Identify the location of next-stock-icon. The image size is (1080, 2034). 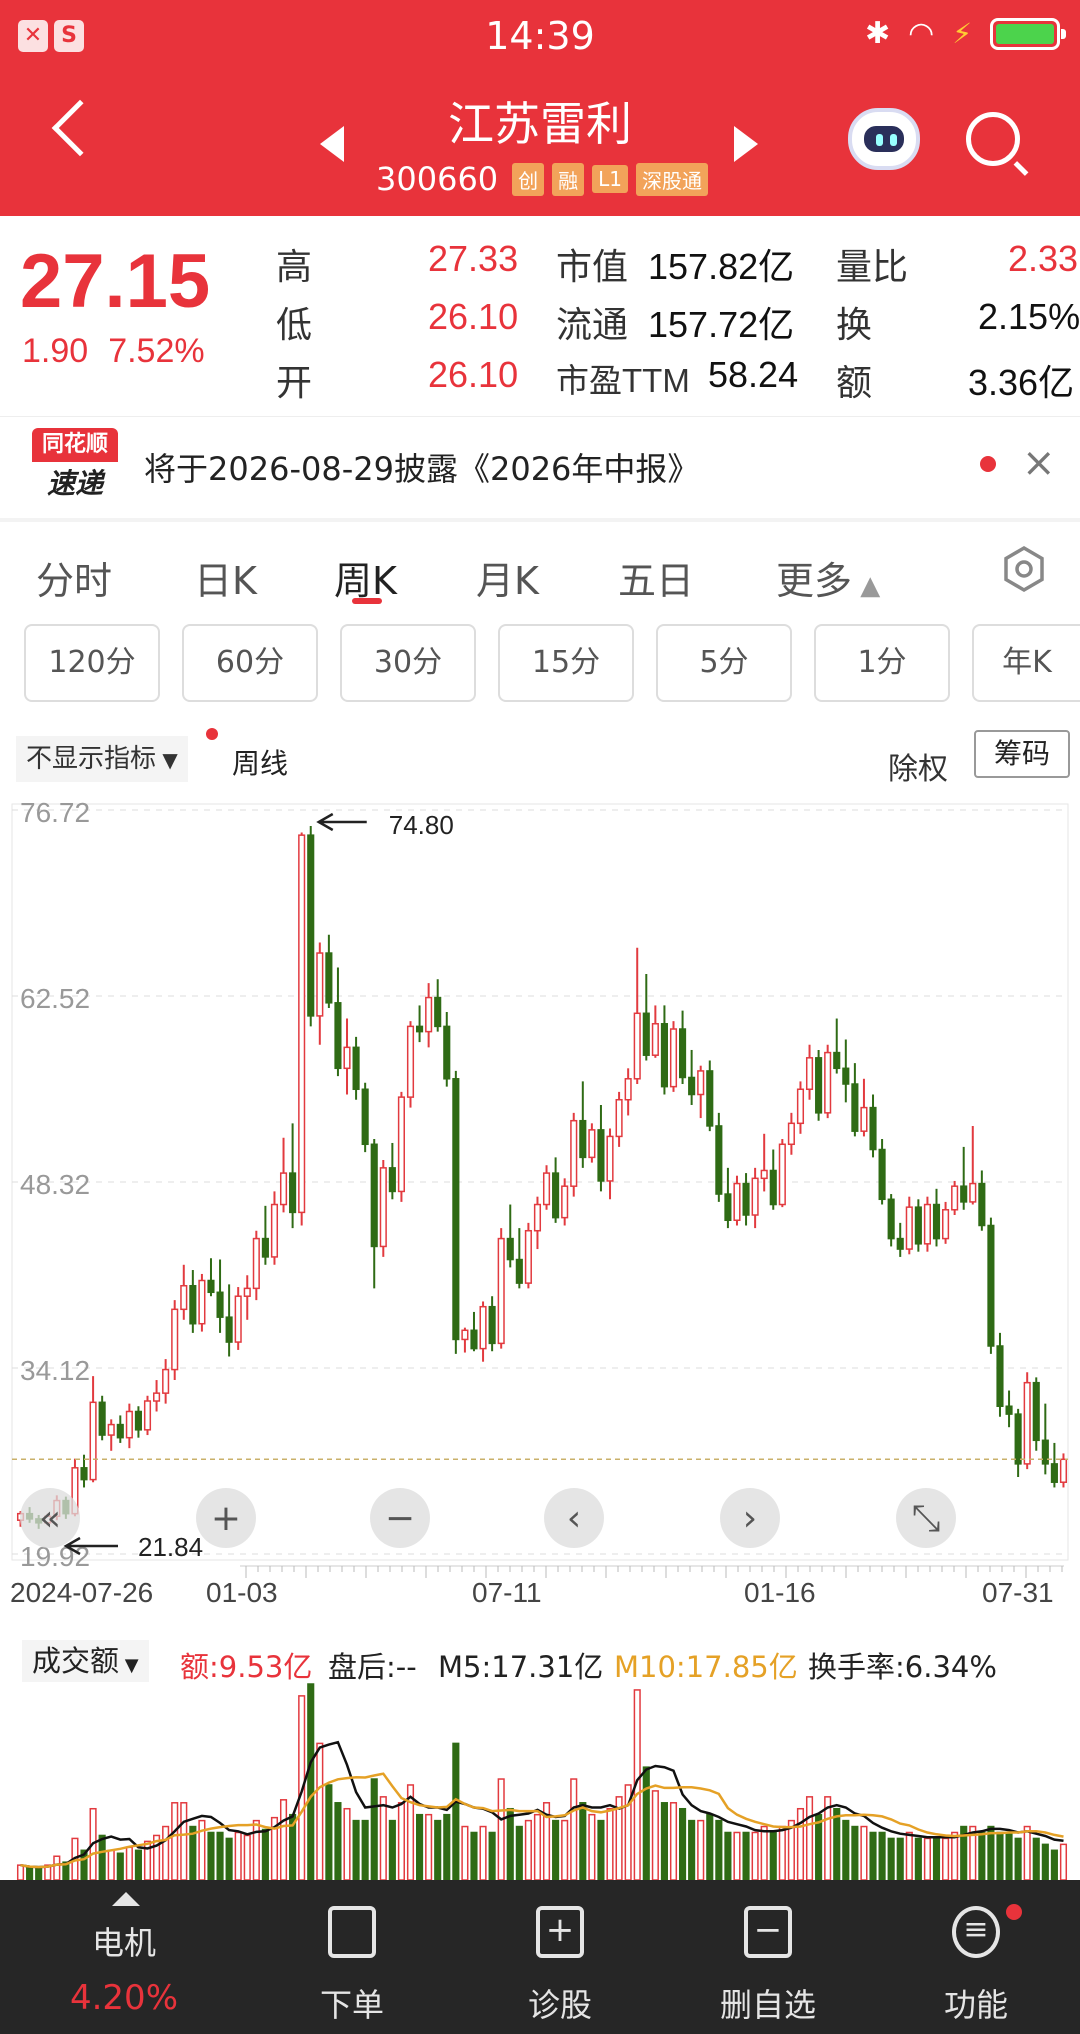
(746, 144).